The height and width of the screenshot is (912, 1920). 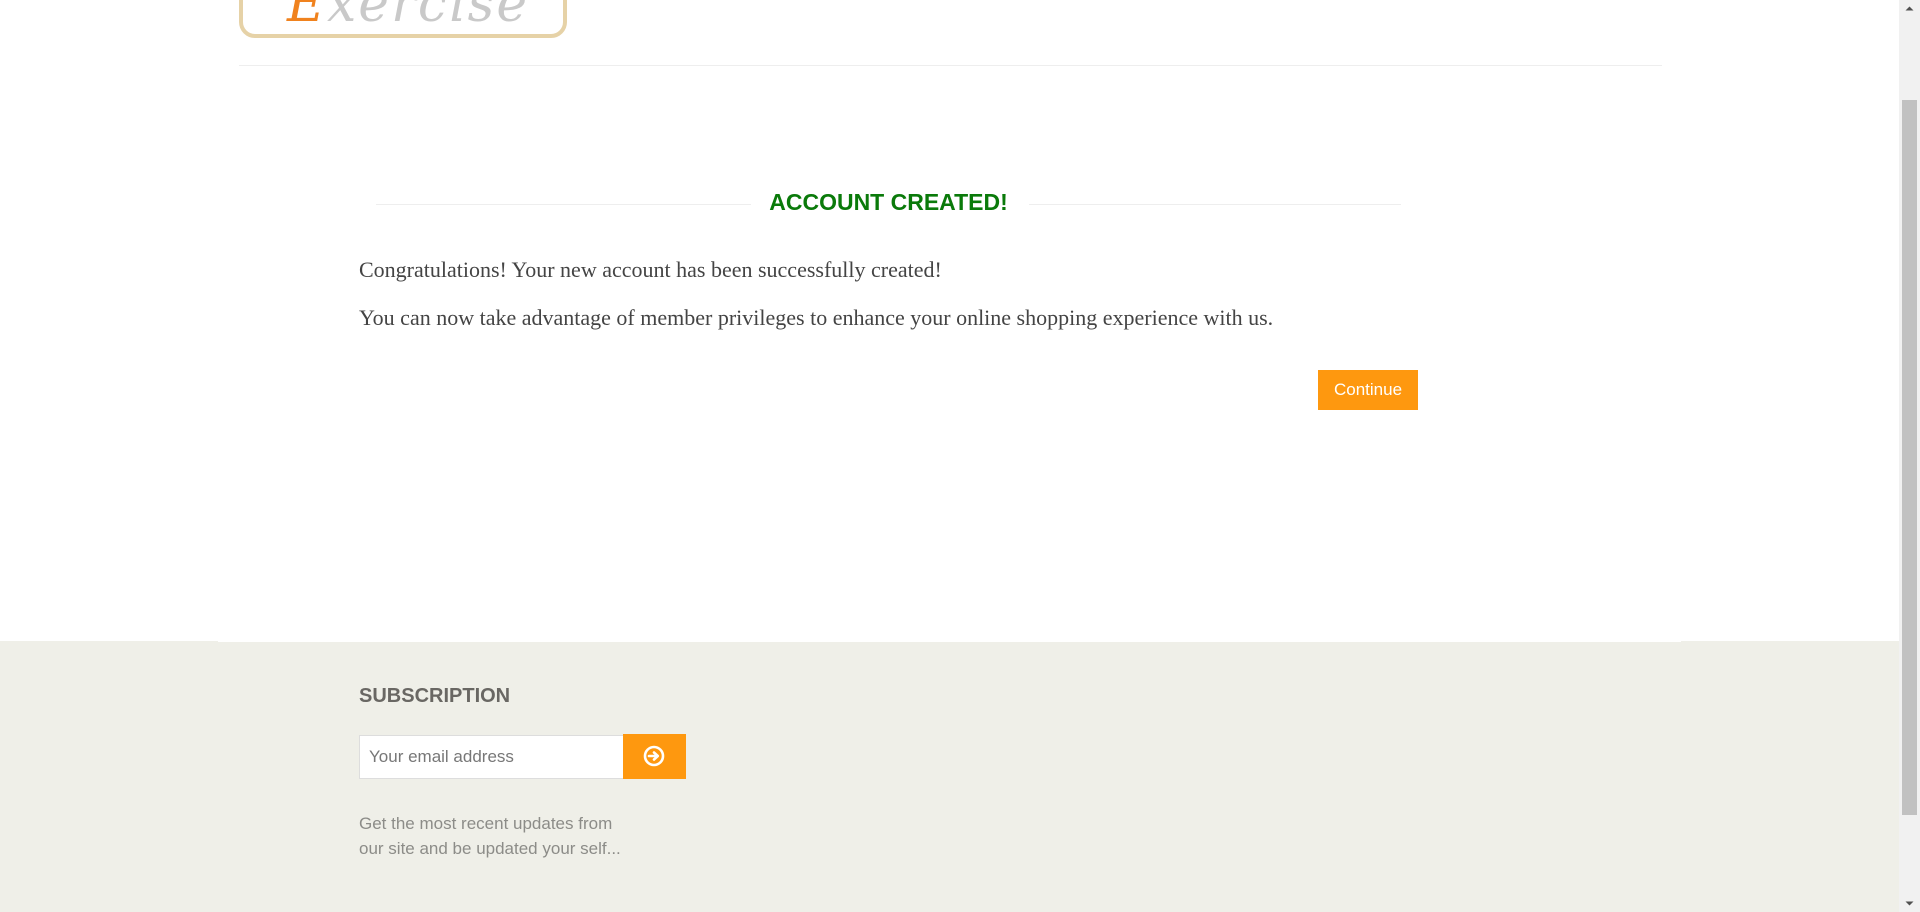 I want to click on continue-button: Continue, so click(x=1368, y=390).